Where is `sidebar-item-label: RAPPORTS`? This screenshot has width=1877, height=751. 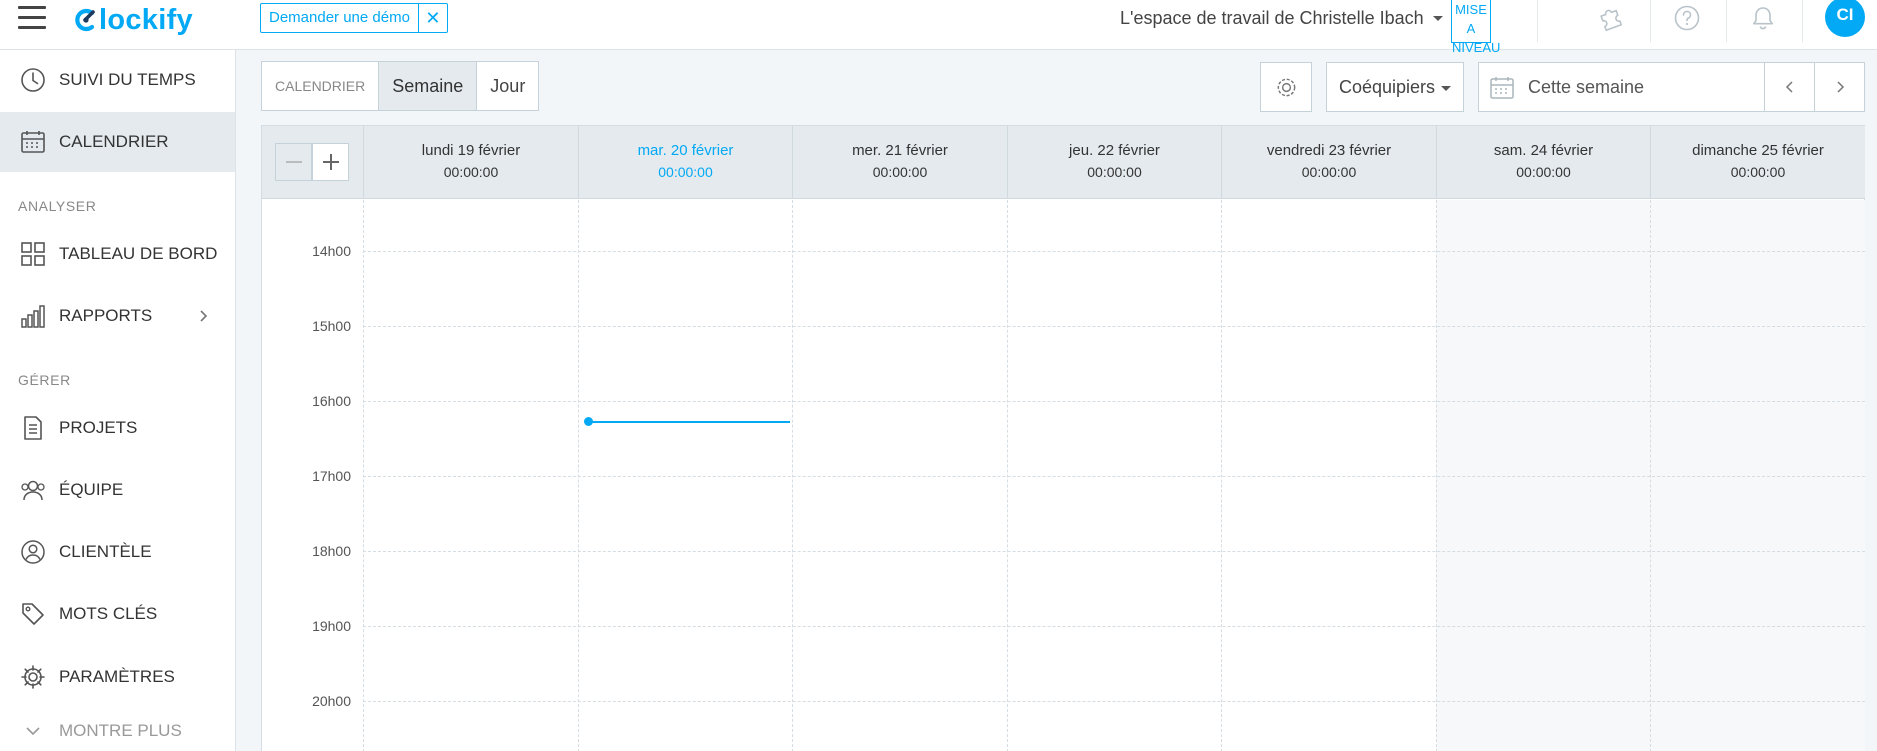 sidebar-item-label: RAPPORTS is located at coordinates (106, 315).